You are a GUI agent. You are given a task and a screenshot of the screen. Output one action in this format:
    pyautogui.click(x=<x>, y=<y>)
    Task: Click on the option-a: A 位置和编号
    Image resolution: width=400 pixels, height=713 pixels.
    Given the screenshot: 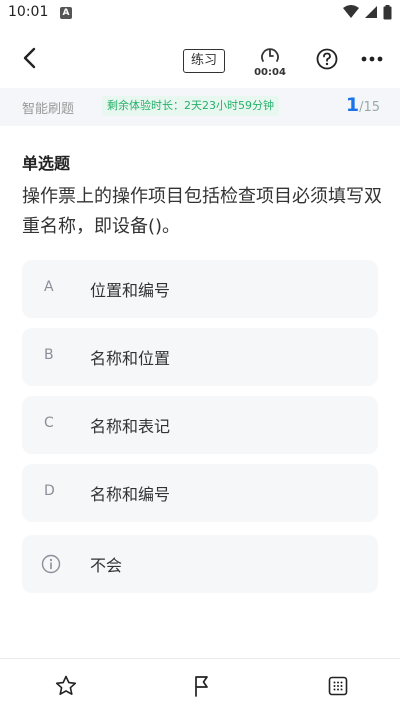 What is the action you would take?
    pyautogui.click(x=200, y=289)
    